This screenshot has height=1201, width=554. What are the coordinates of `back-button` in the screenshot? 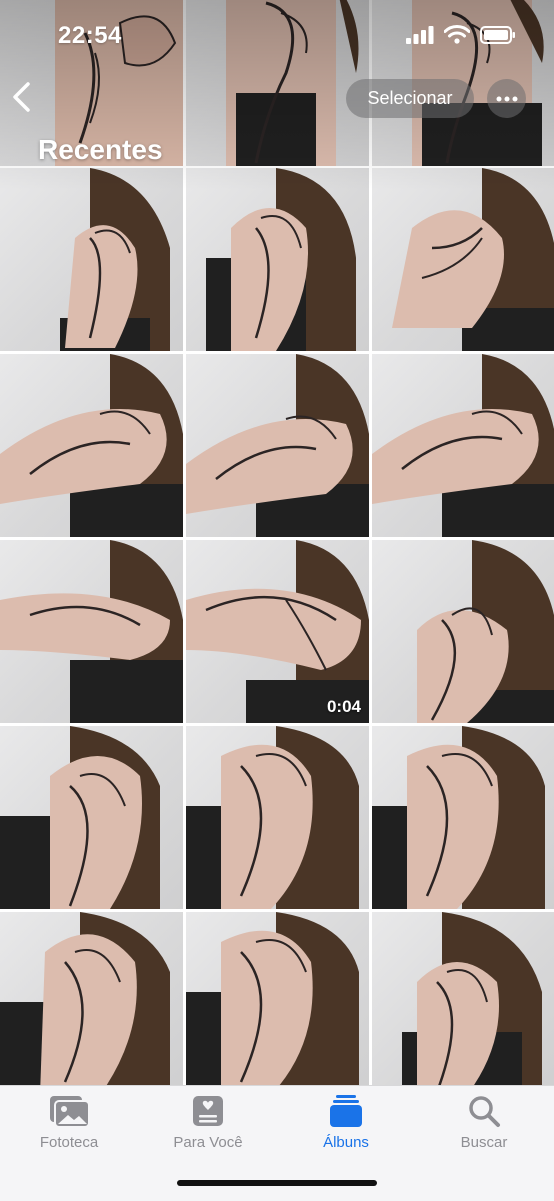 It's located at (22, 97).